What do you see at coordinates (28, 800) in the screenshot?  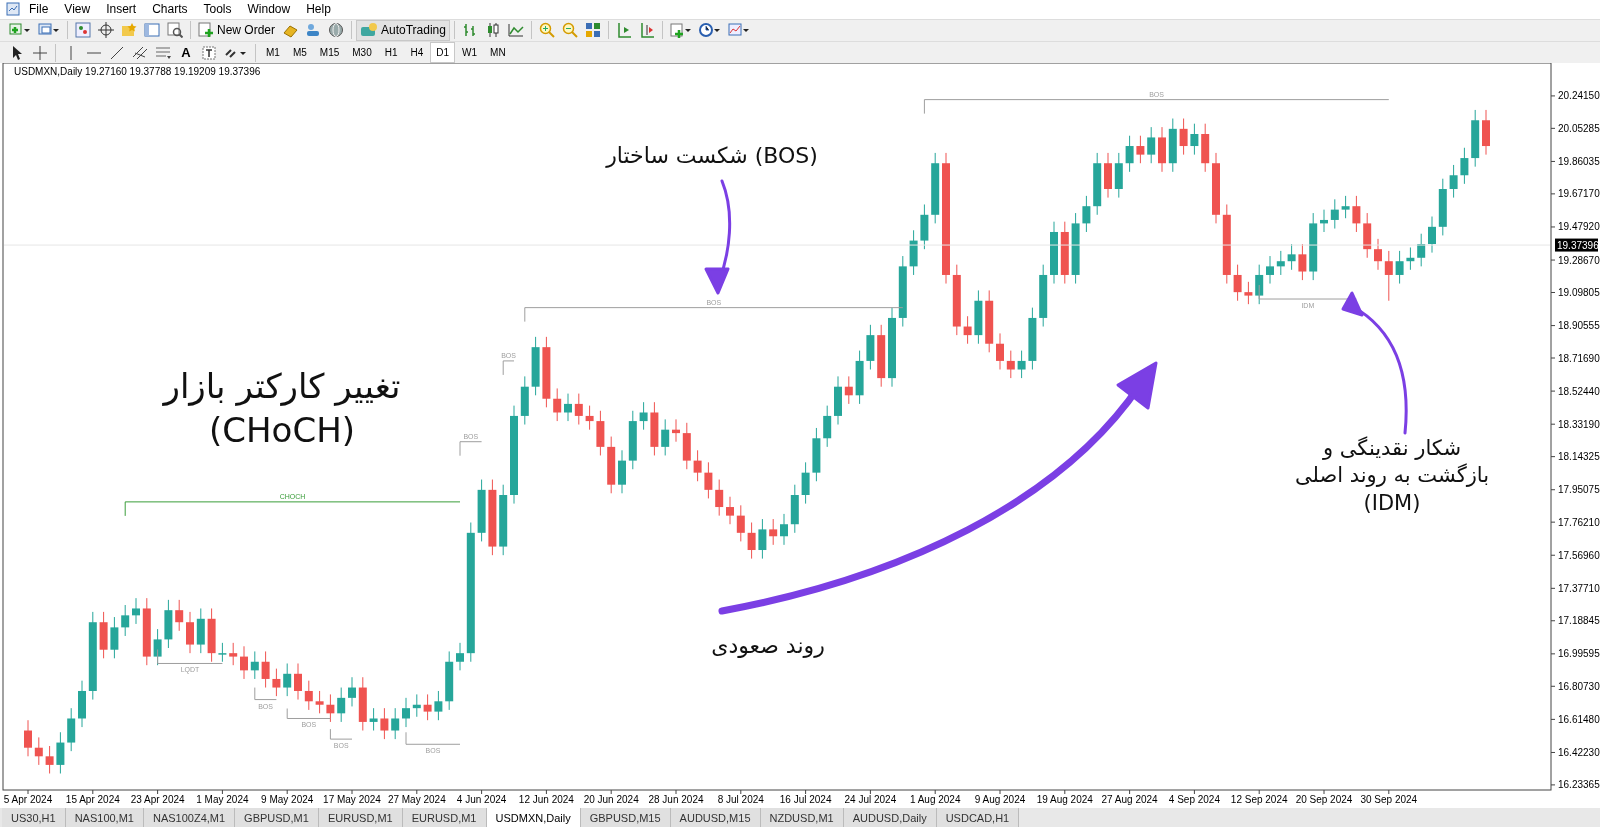 I see `date-axis-label: 5 Apr 2024` at bounding box center [28, 800].